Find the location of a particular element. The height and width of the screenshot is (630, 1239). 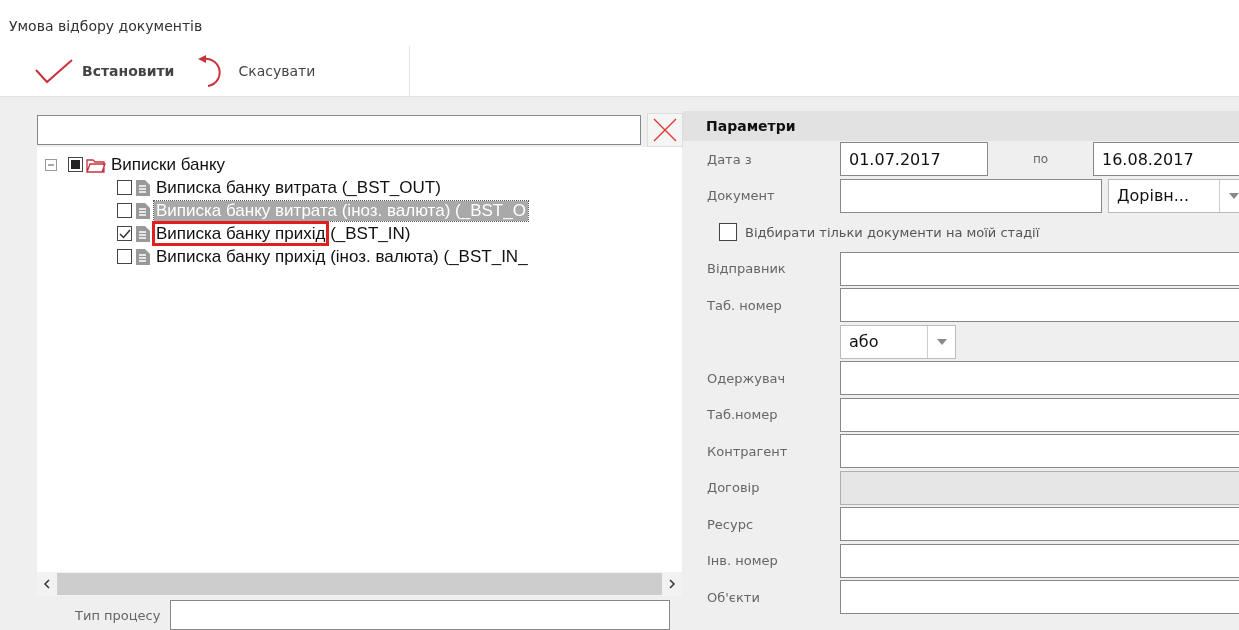

folder-icon is located at coordinates (96, 164).